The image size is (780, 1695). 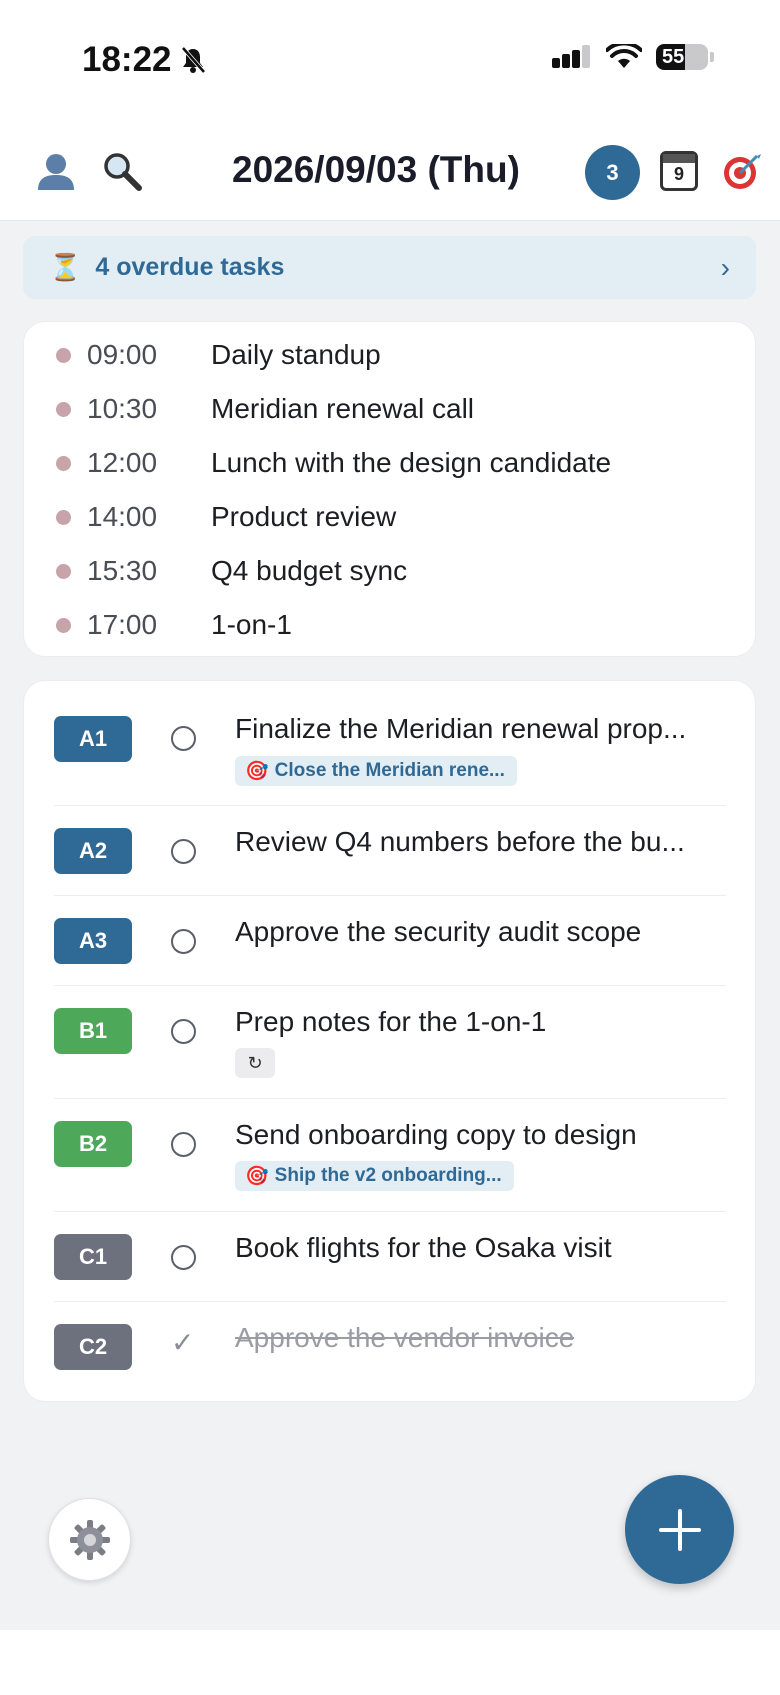 What do you see at coordinates (376, 170) in the screenshot?
I see `date-title: 2026/09/03 (Thu)` at bounding box center [376, 170].